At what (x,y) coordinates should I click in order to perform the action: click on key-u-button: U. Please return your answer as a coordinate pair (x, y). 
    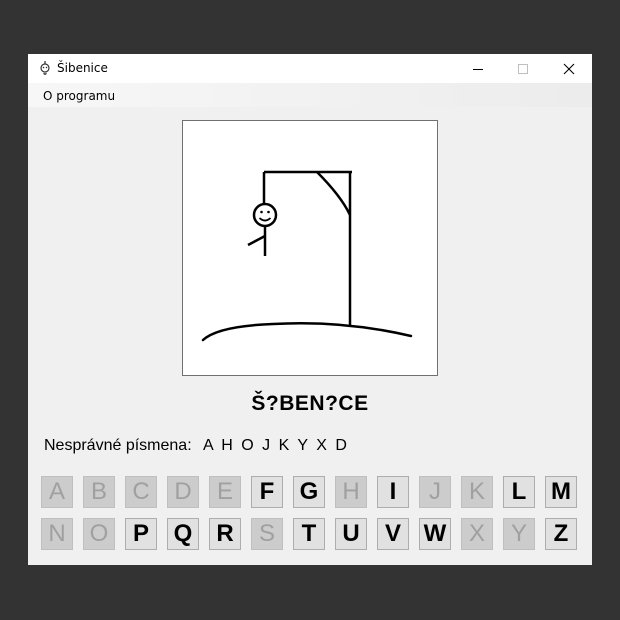
    Looking at the image, I should click on (351, 534).